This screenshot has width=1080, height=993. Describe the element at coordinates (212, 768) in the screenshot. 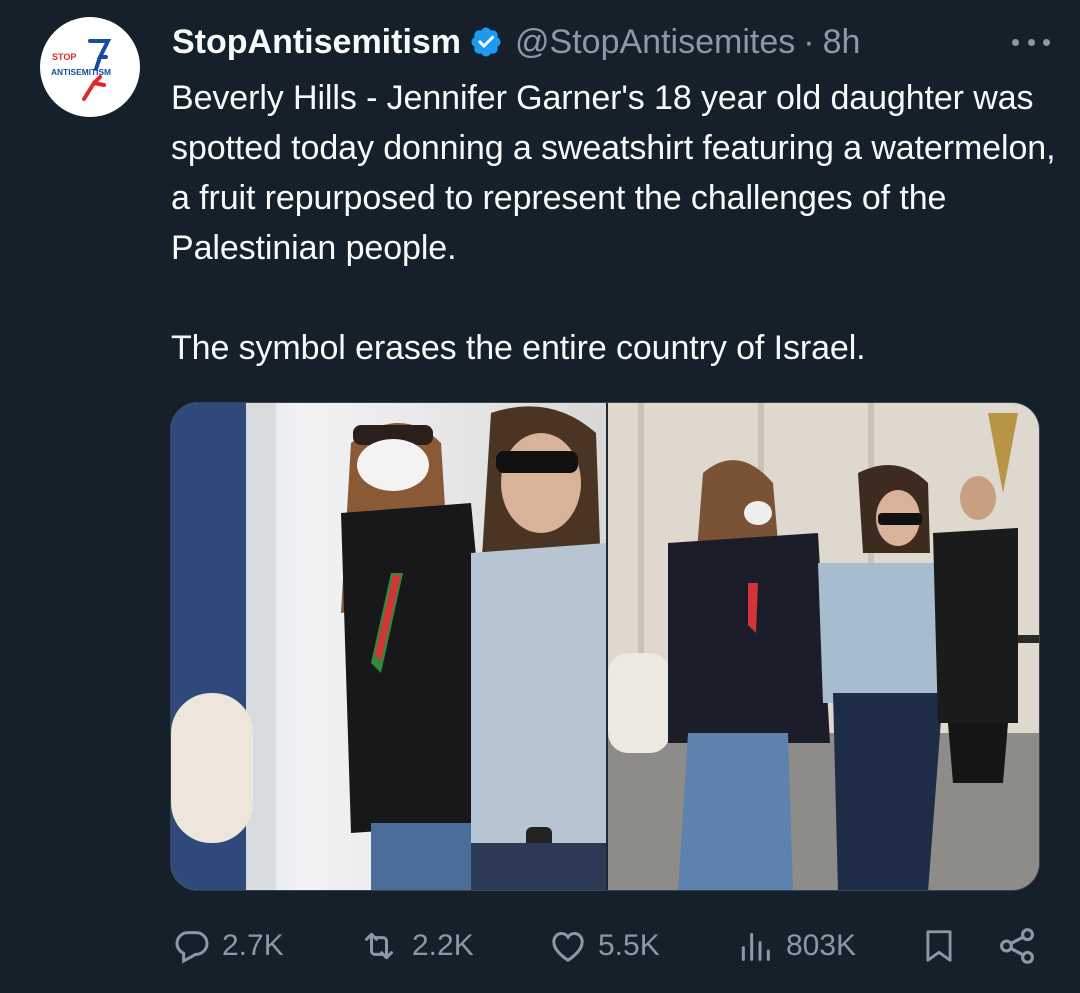

I see `fur-bag` at that location.